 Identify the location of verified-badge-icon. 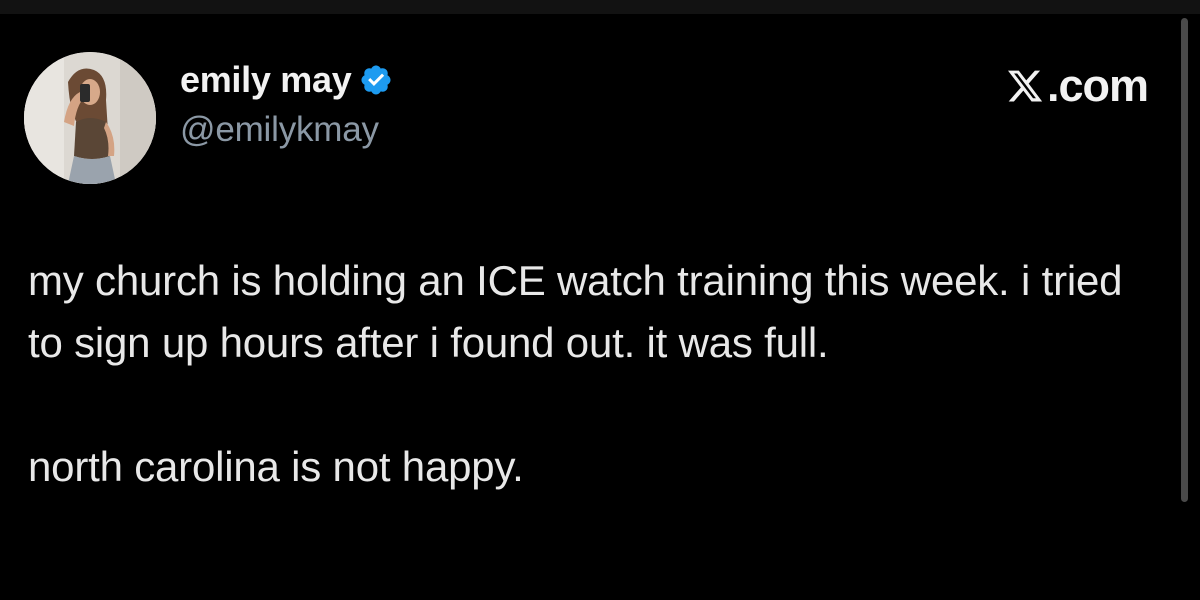
(376, 80).